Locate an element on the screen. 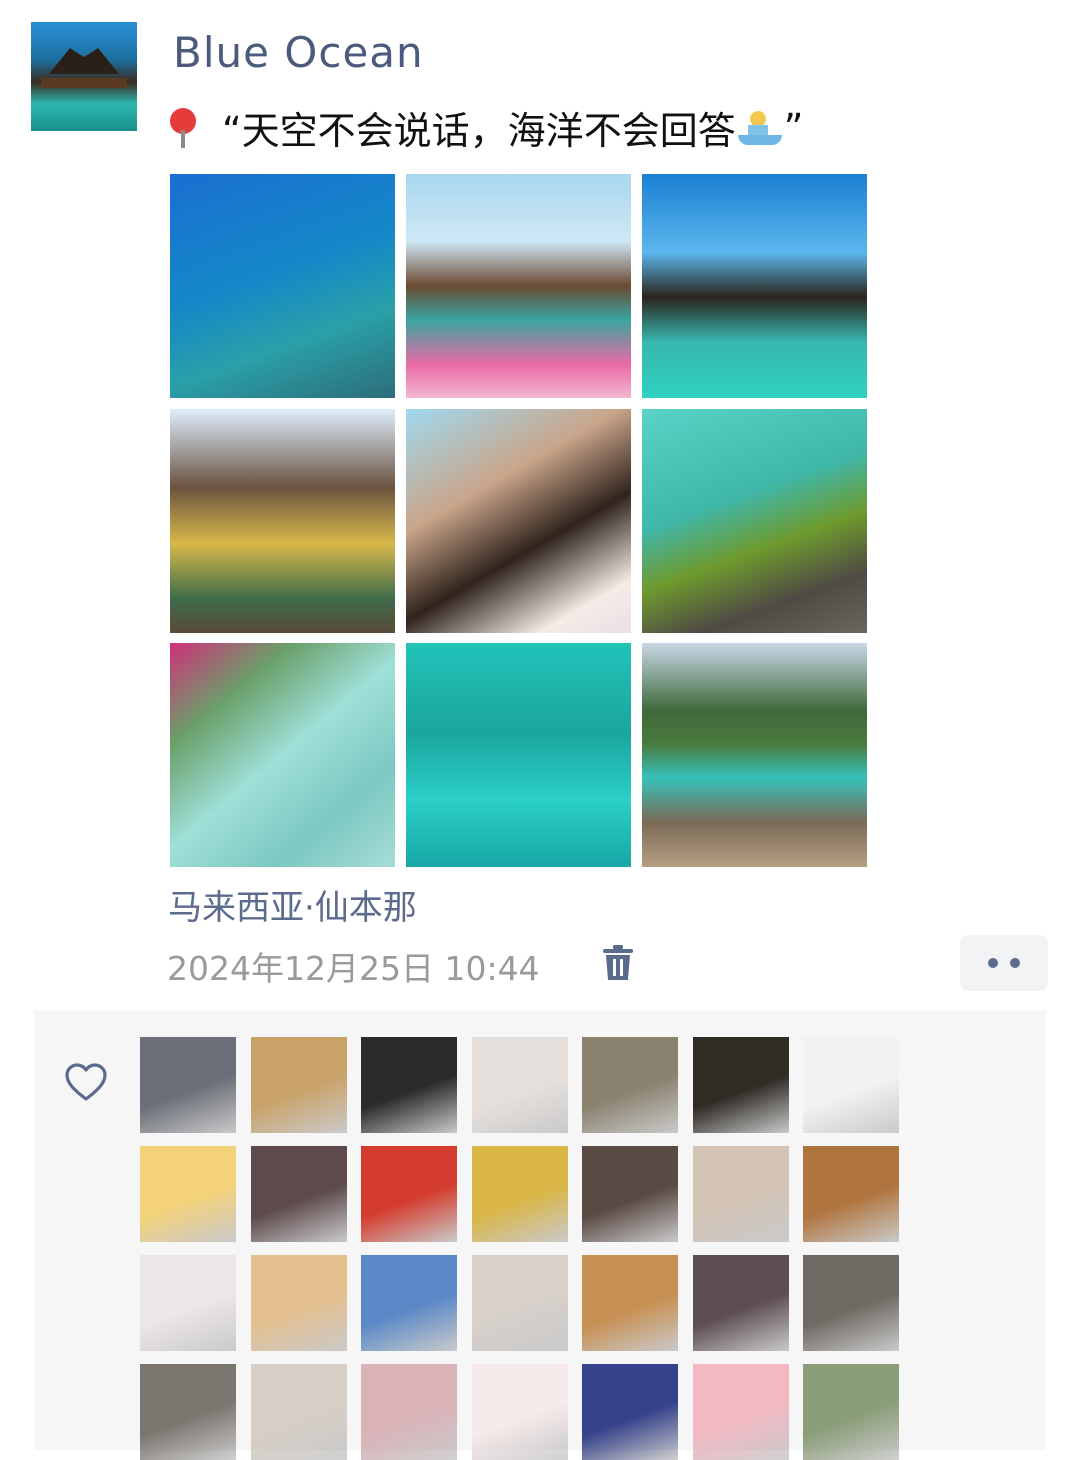  avatar is located at coordinates (84, 76).